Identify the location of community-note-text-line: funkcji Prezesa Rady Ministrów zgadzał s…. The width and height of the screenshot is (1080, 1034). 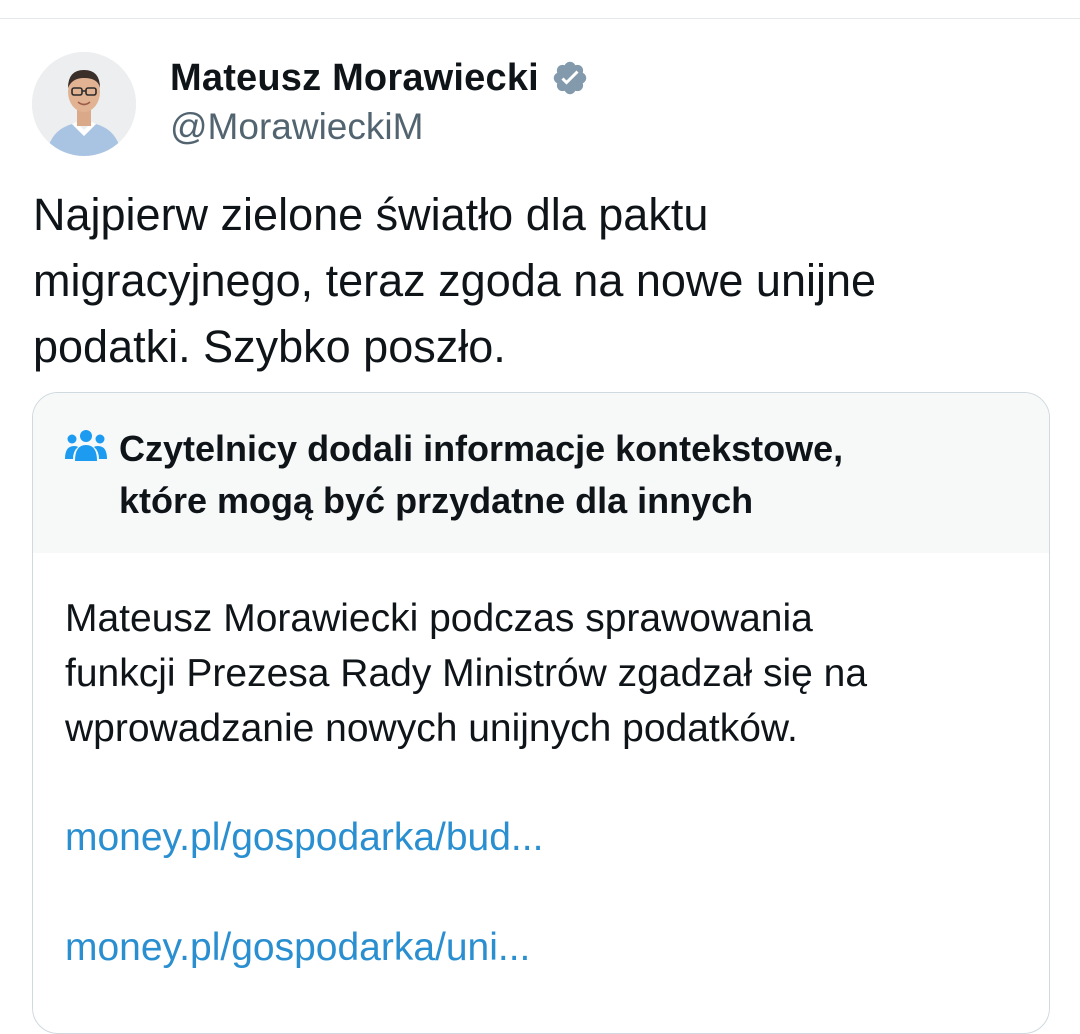
(466, 673).